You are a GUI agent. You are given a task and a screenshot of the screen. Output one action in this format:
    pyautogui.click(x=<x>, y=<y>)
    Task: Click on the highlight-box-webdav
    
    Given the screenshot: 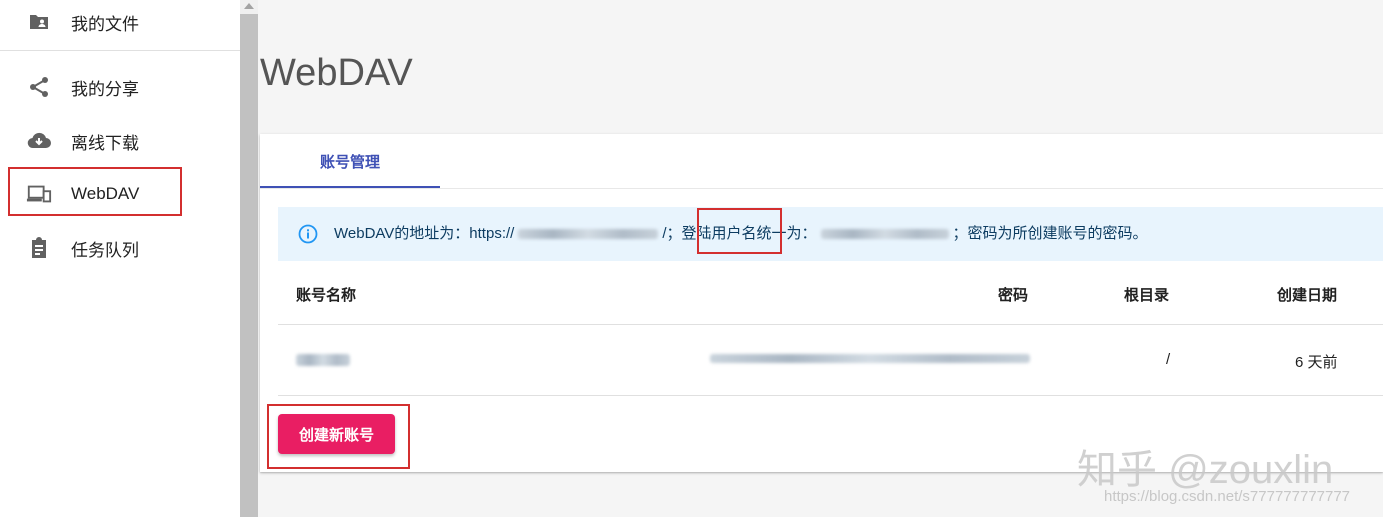 What is the action you would take?
    pyautogui.click(x=95, y=191)
    